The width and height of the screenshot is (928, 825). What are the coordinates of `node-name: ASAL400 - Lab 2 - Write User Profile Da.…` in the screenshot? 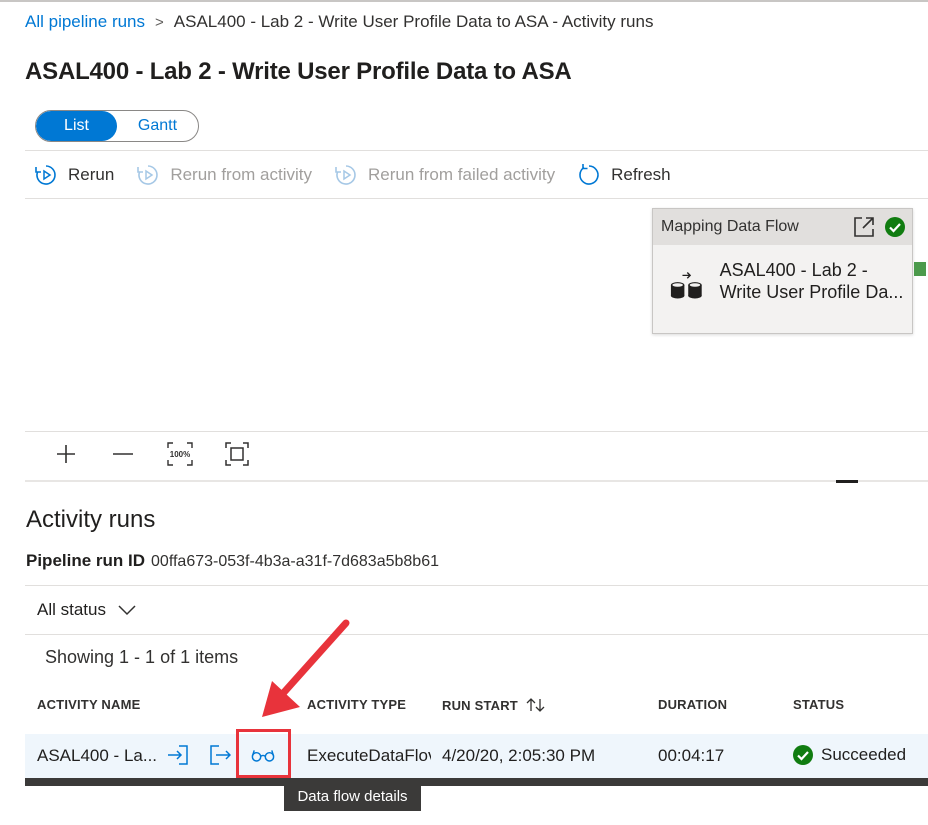 It's located at (816, 281).